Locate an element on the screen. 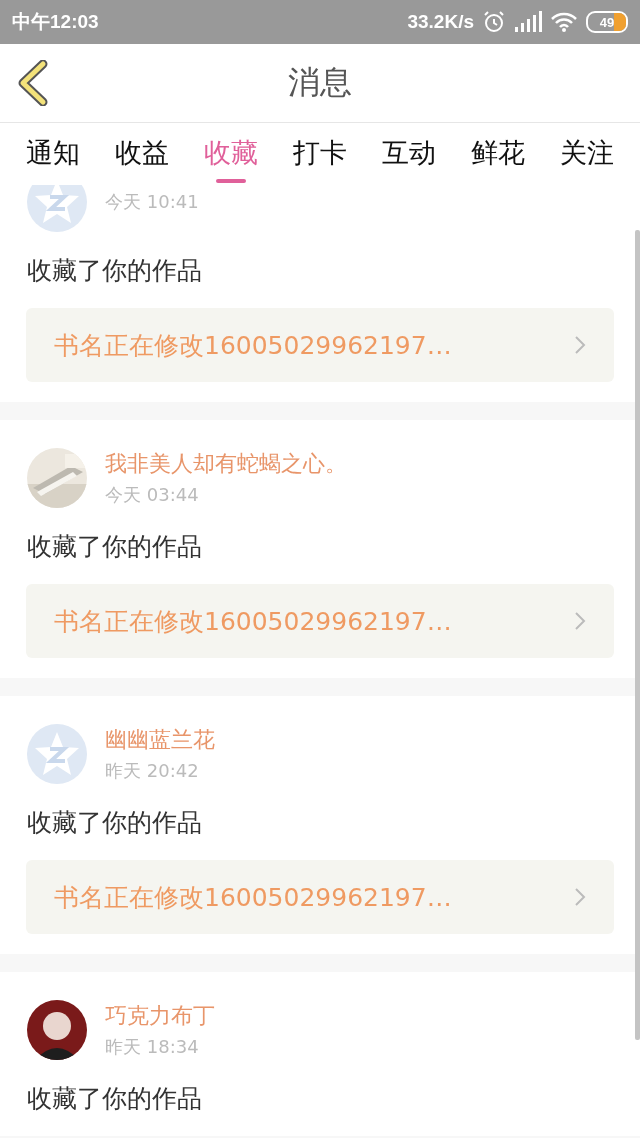 The width and height of the screenshot is (640, 1138). signal-icon is located at coordinates (528, 22).